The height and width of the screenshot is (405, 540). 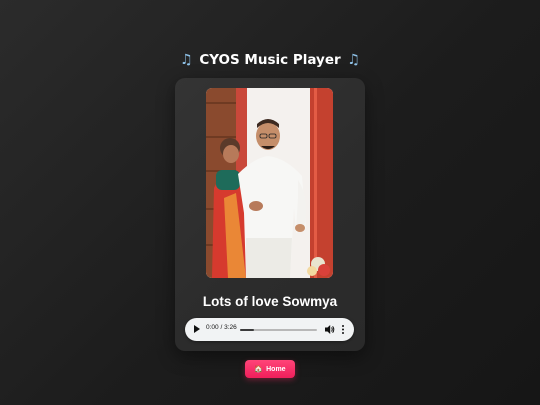 What do you see at coordinates (276, 369) in the screenshot?
I see `home-button-label: Home` at bounding box center [276, 369].